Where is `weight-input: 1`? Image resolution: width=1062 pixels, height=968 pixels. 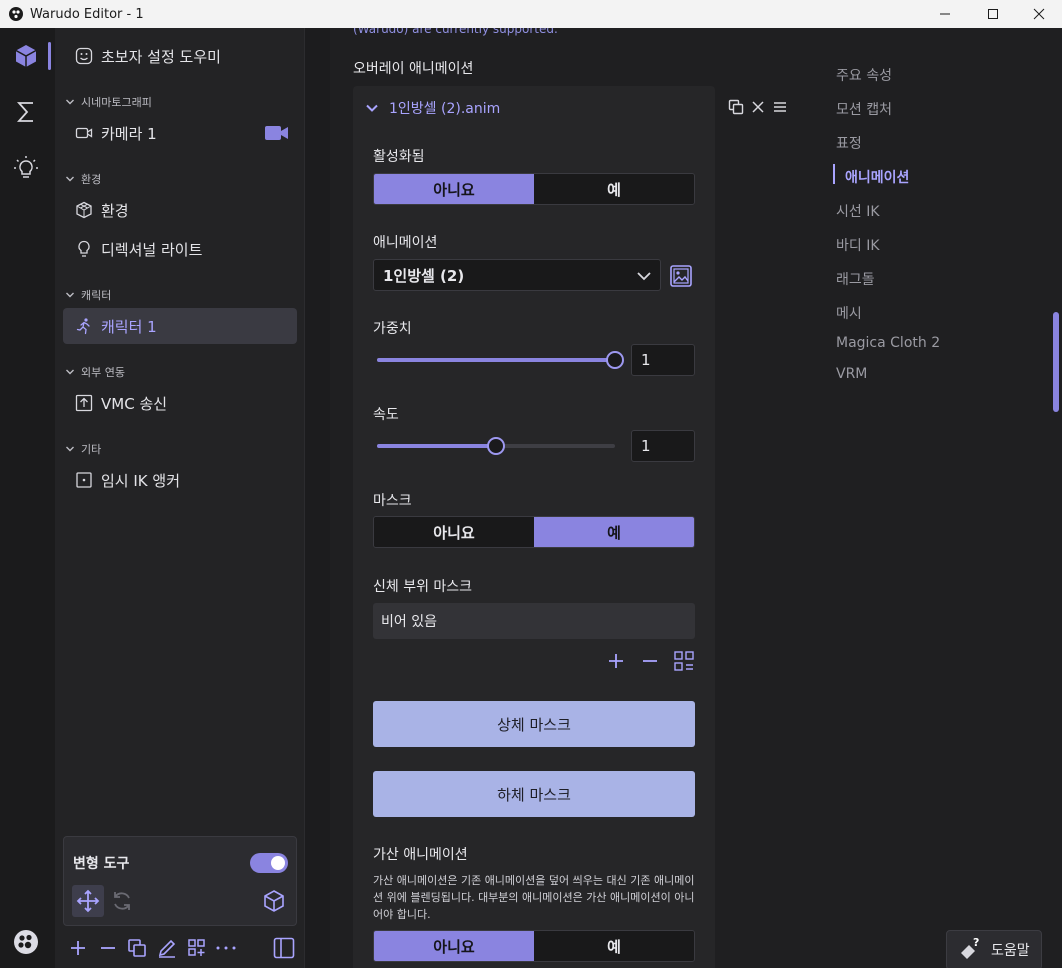
weight-input: 1 is located at coordinates (663, 360).